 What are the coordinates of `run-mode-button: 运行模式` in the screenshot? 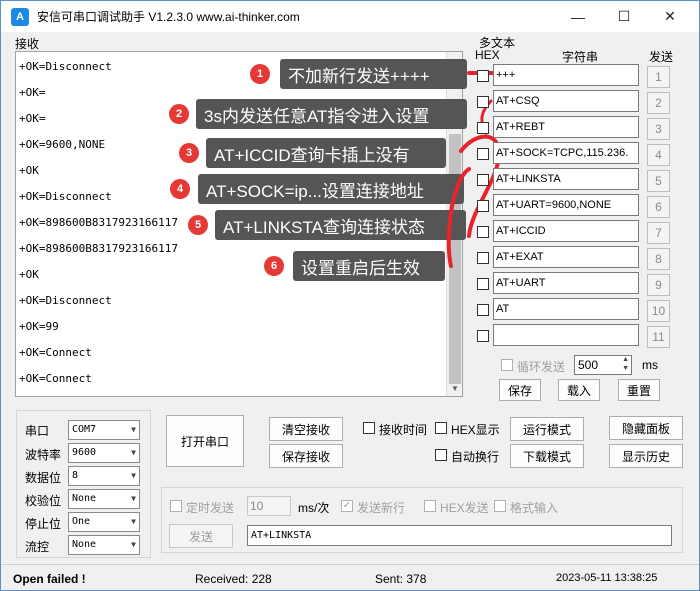 It's located at (547, 429).